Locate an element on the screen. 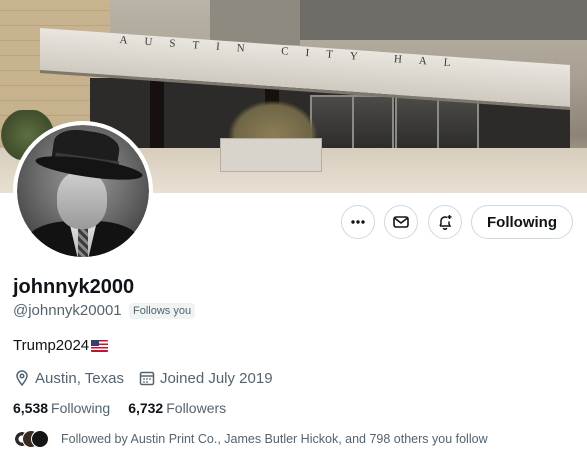 The width and height of the screenshot is (587, 461). more-dots-icon is located at coordinates (358, 222).